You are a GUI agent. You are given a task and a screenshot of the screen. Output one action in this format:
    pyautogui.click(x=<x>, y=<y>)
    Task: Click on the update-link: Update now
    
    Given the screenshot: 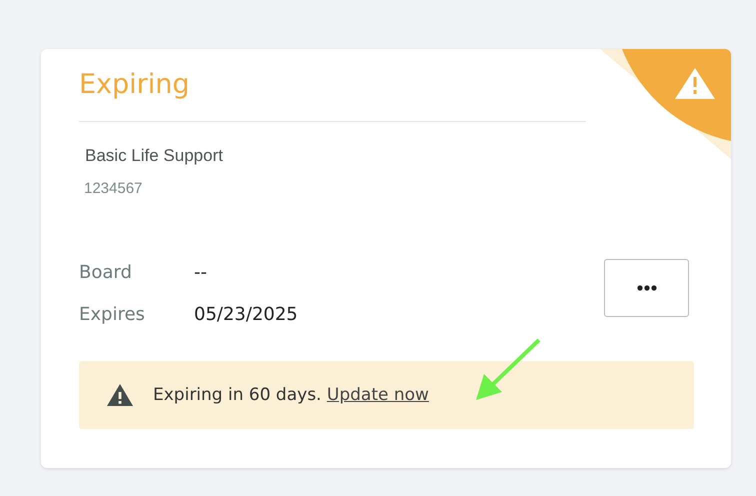 What is the action you would take?
    pyautogui.click(x=377, y=395)
    